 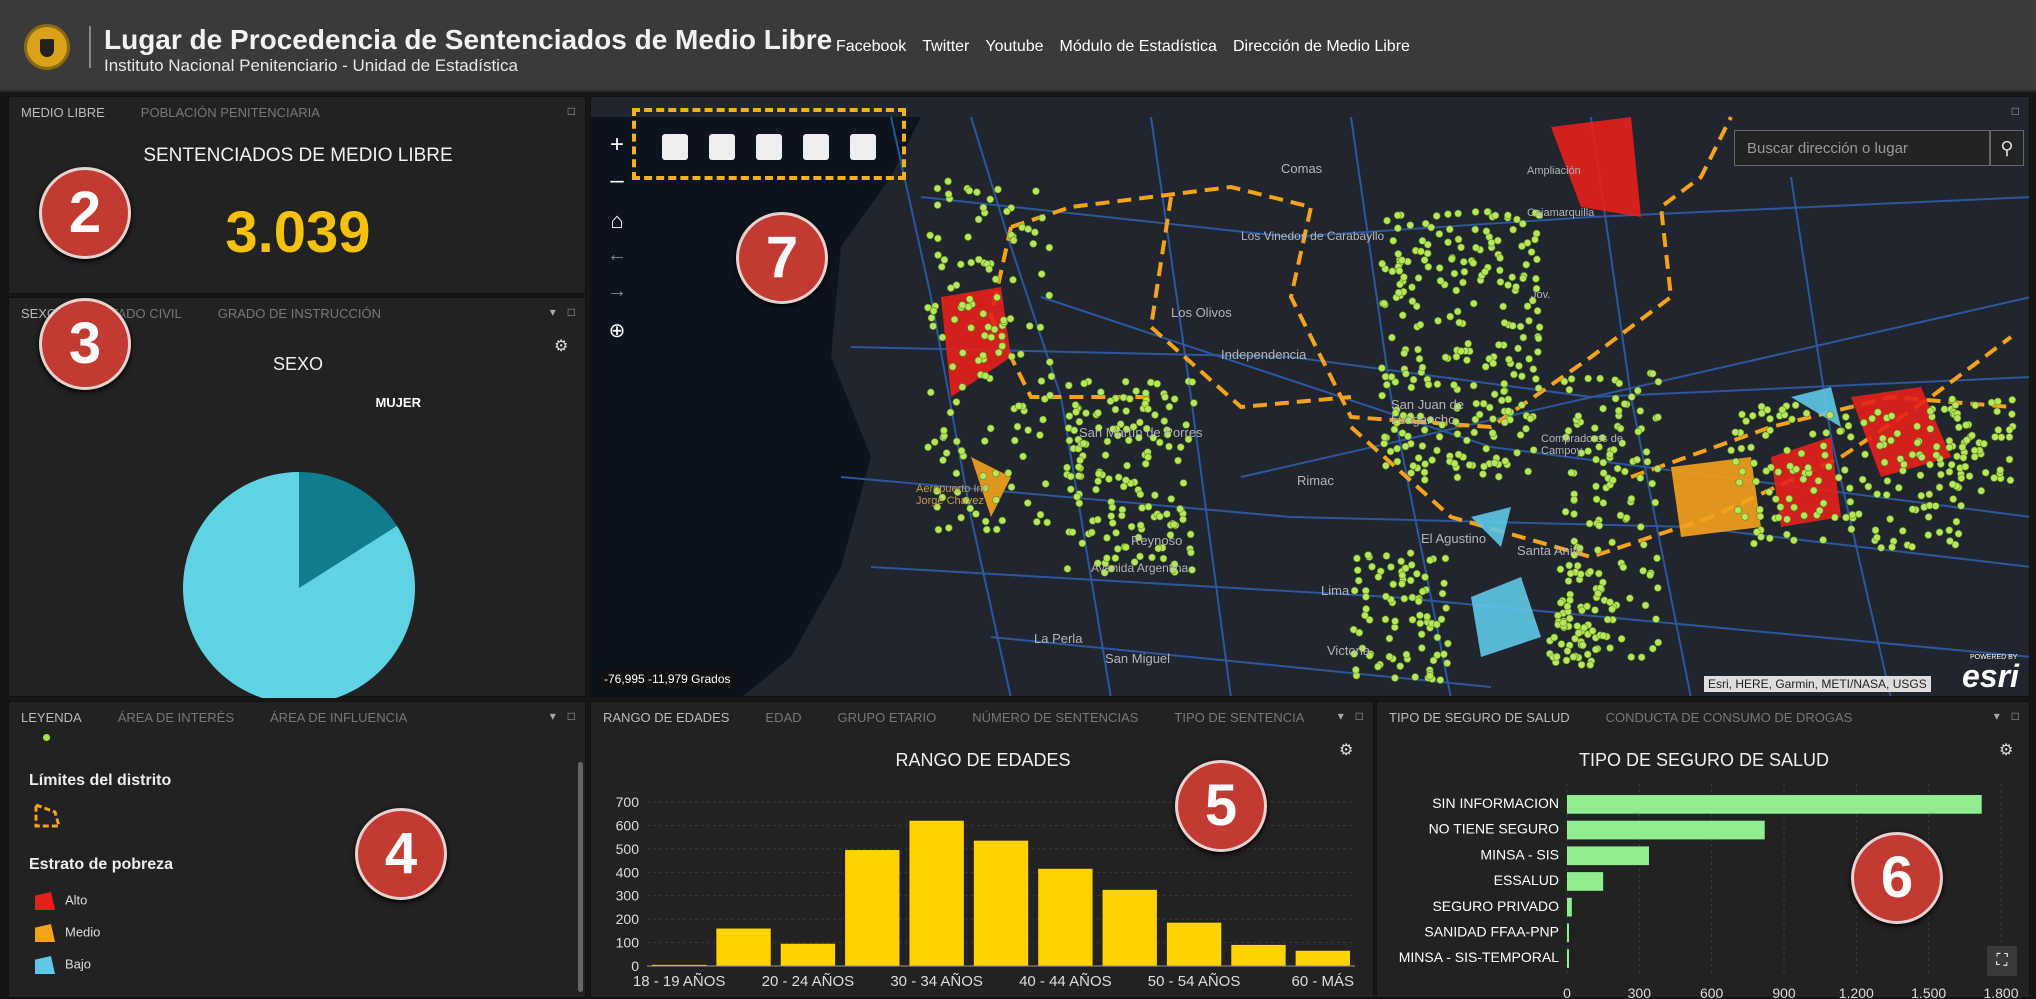 I want to click on tab-grado-instruccion: GRADO DE INSTRUCCIÓN, so click(x=299, y=313).